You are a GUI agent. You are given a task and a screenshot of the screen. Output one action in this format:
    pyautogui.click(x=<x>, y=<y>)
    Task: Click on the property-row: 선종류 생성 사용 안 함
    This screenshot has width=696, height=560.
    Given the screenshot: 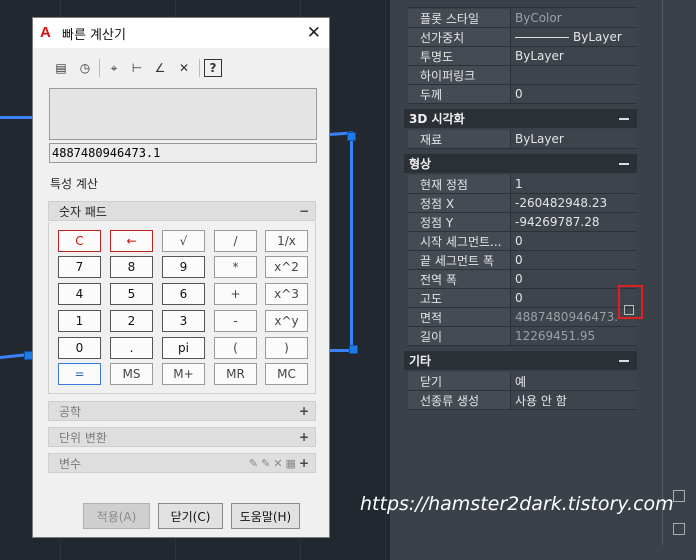 What is the action you would take?
    pyautogui.click(x=522, y=400)
    